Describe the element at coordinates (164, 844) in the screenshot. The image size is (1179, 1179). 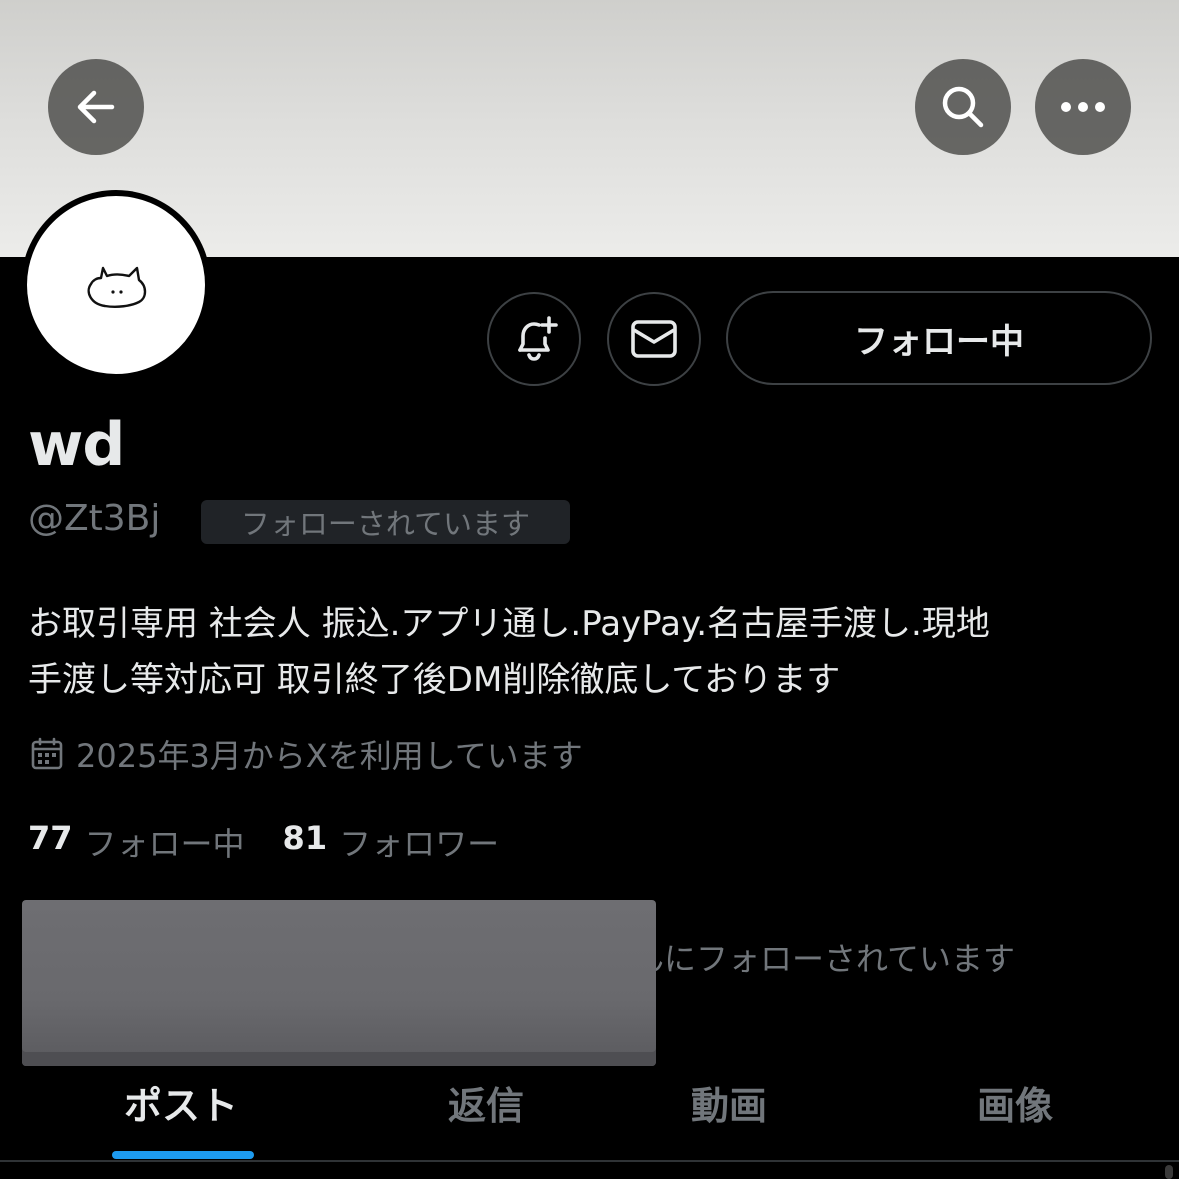
I see `following-label: フォロー中` at that location.